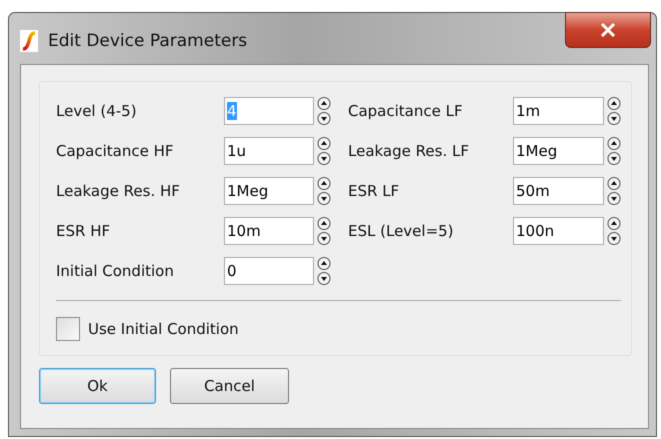 This screenshot has width=661, height=439. I want to click on checkbox, so click(68, 329).